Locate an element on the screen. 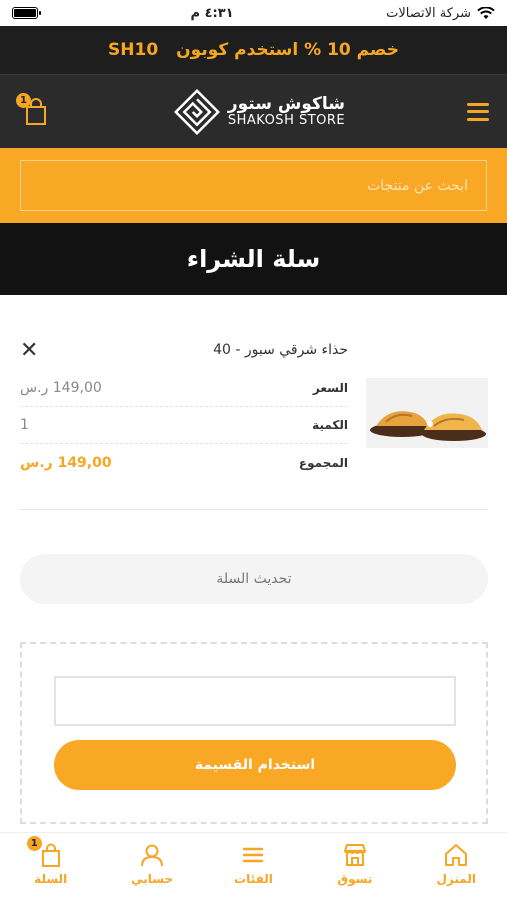 The image size is (507, 900). status-time: ٤:٣١ م is located at coordinates (212, 13).